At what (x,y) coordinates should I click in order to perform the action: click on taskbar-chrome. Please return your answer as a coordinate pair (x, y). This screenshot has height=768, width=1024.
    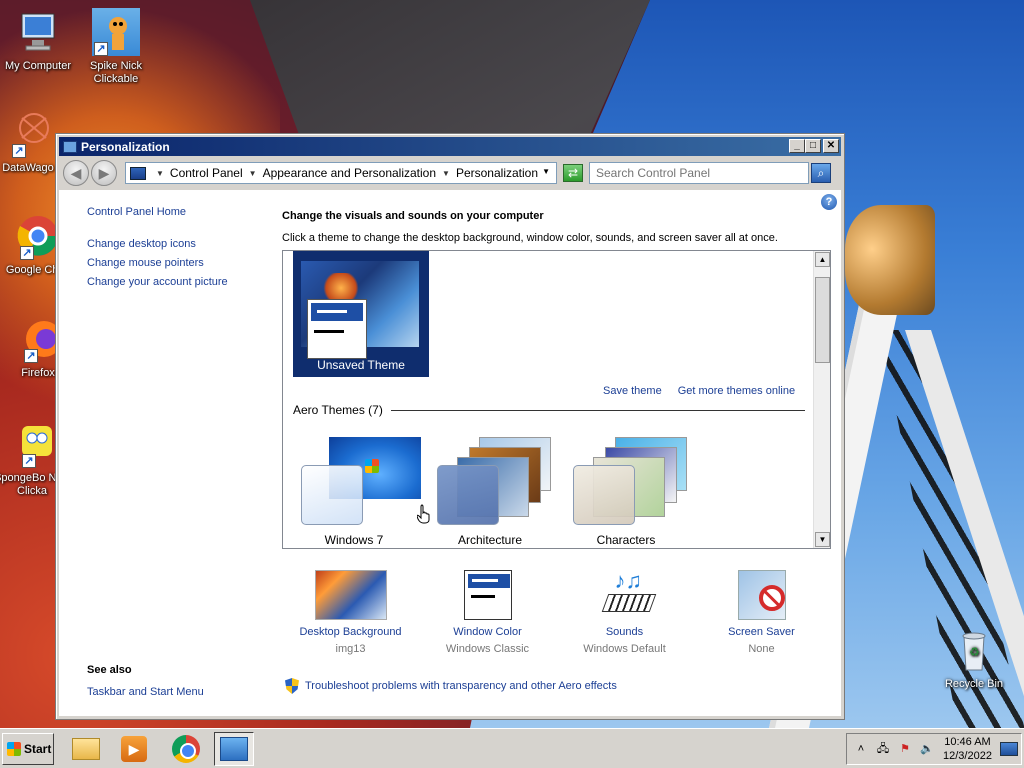
    Looking at the image, I should click on (186, 749).